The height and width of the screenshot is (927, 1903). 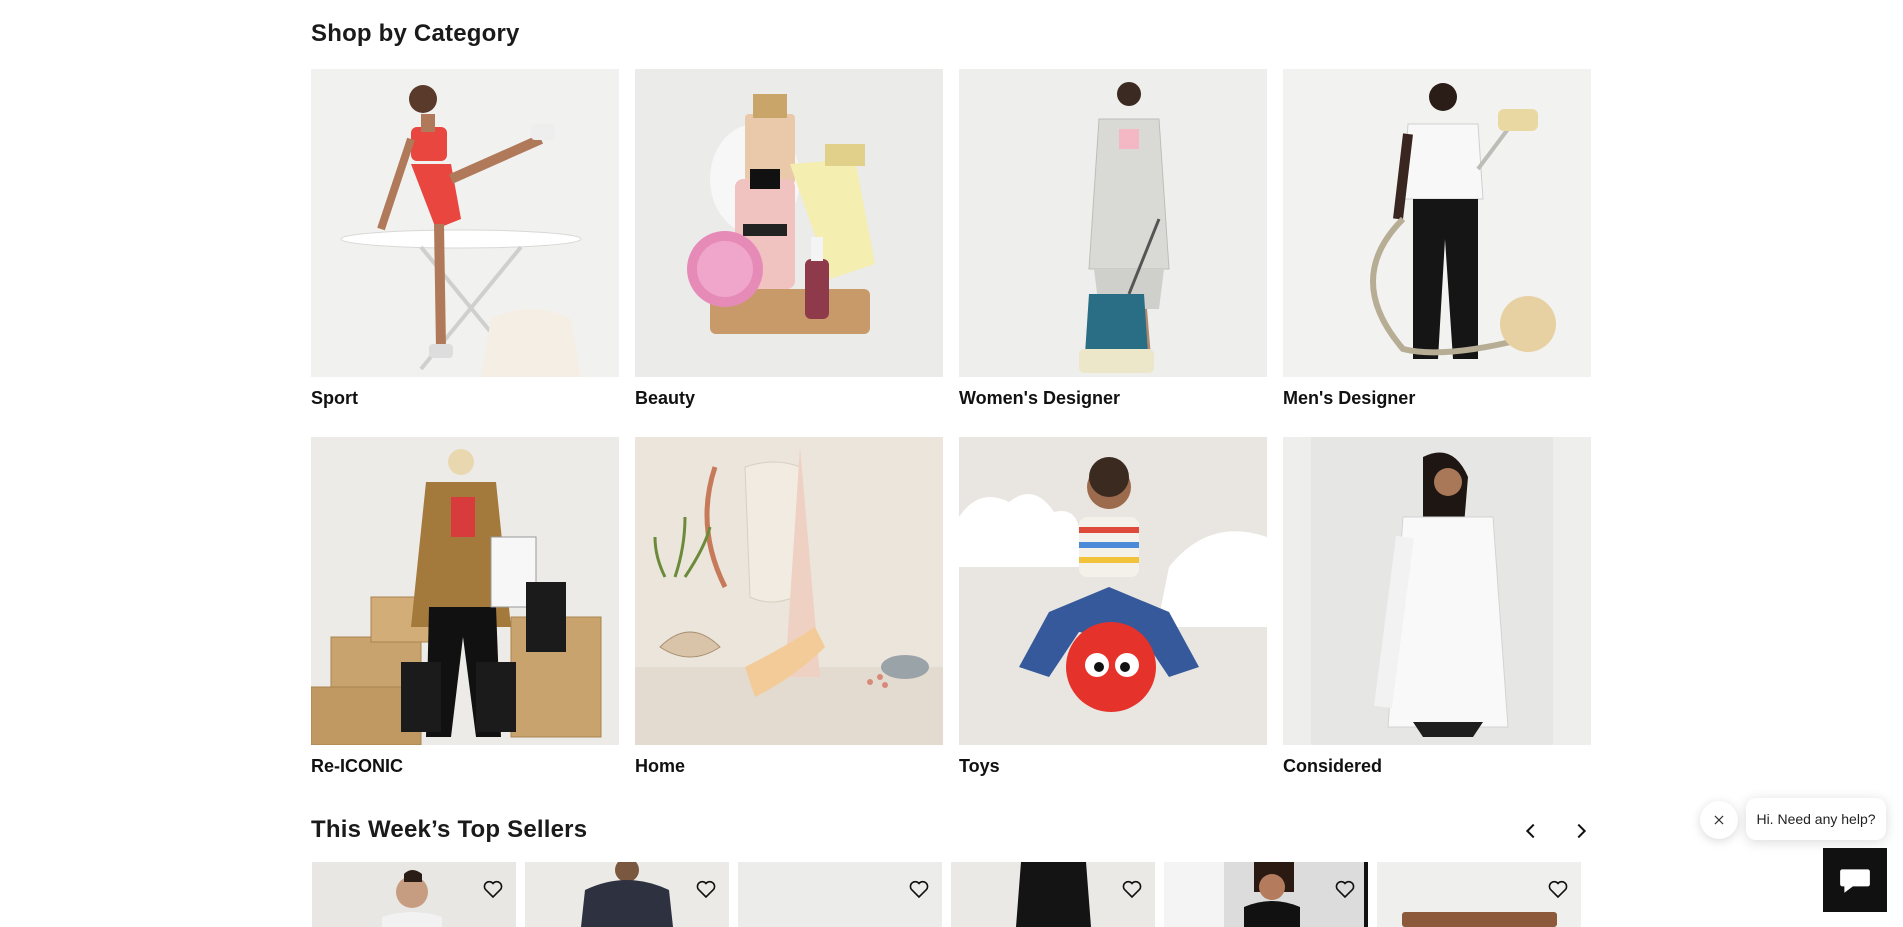 I want to click on category-label: Considered, so click(x=1333, y=766).